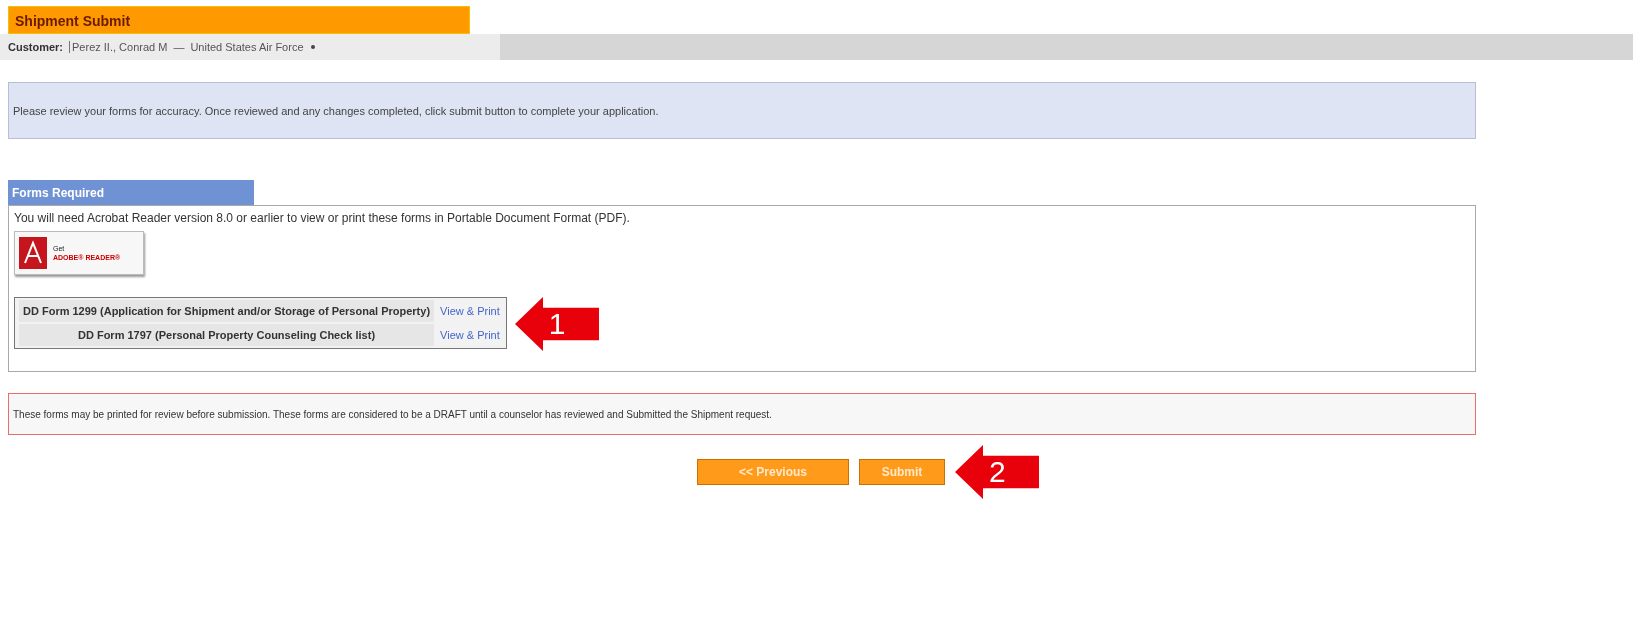  I want to click on callout-arrow: 1, so click(556, 324).